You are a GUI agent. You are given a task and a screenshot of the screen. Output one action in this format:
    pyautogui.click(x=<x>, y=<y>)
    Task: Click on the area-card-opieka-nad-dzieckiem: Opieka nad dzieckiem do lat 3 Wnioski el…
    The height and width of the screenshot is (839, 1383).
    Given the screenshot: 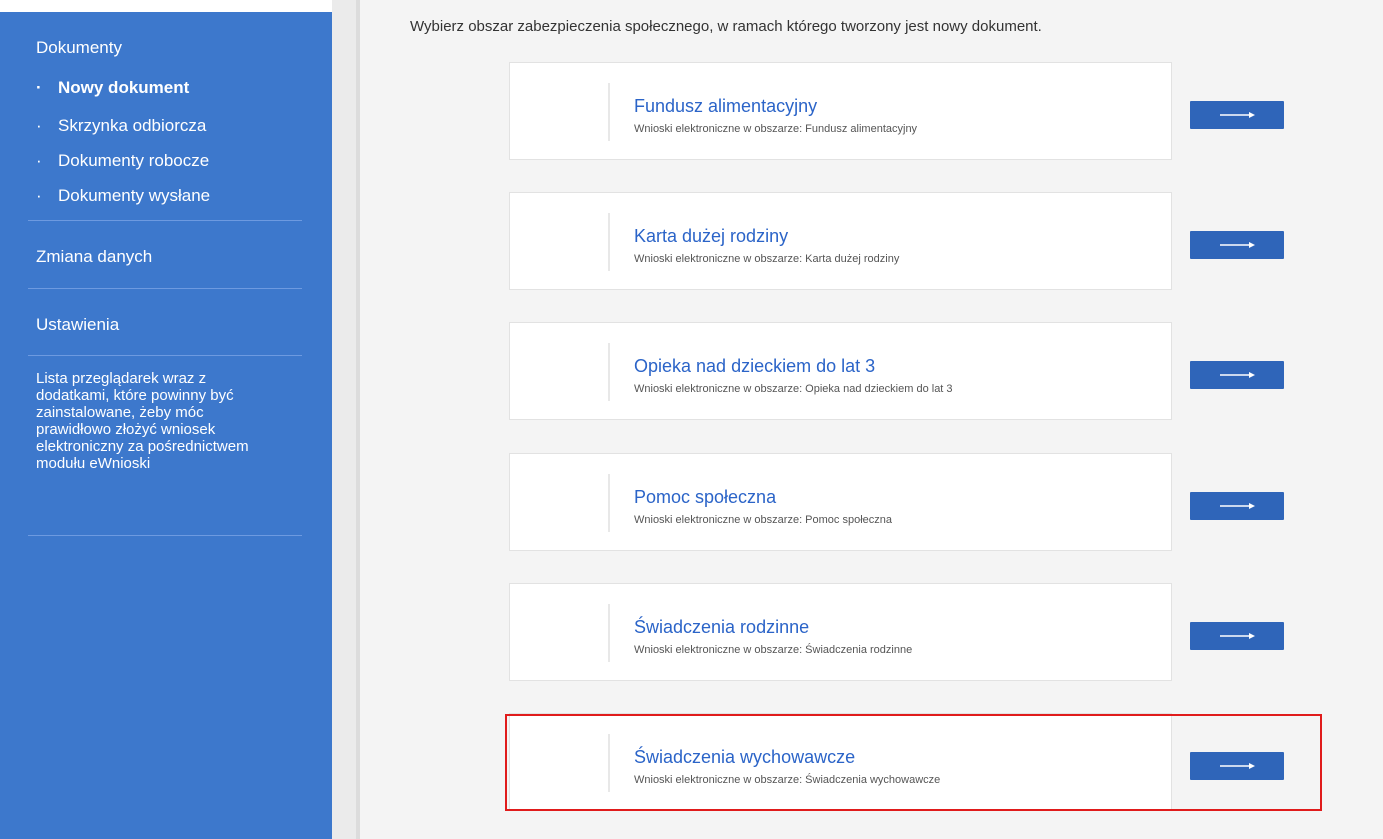 What is the action you would take?
    pyautogui.click(x=896, y=371)
    